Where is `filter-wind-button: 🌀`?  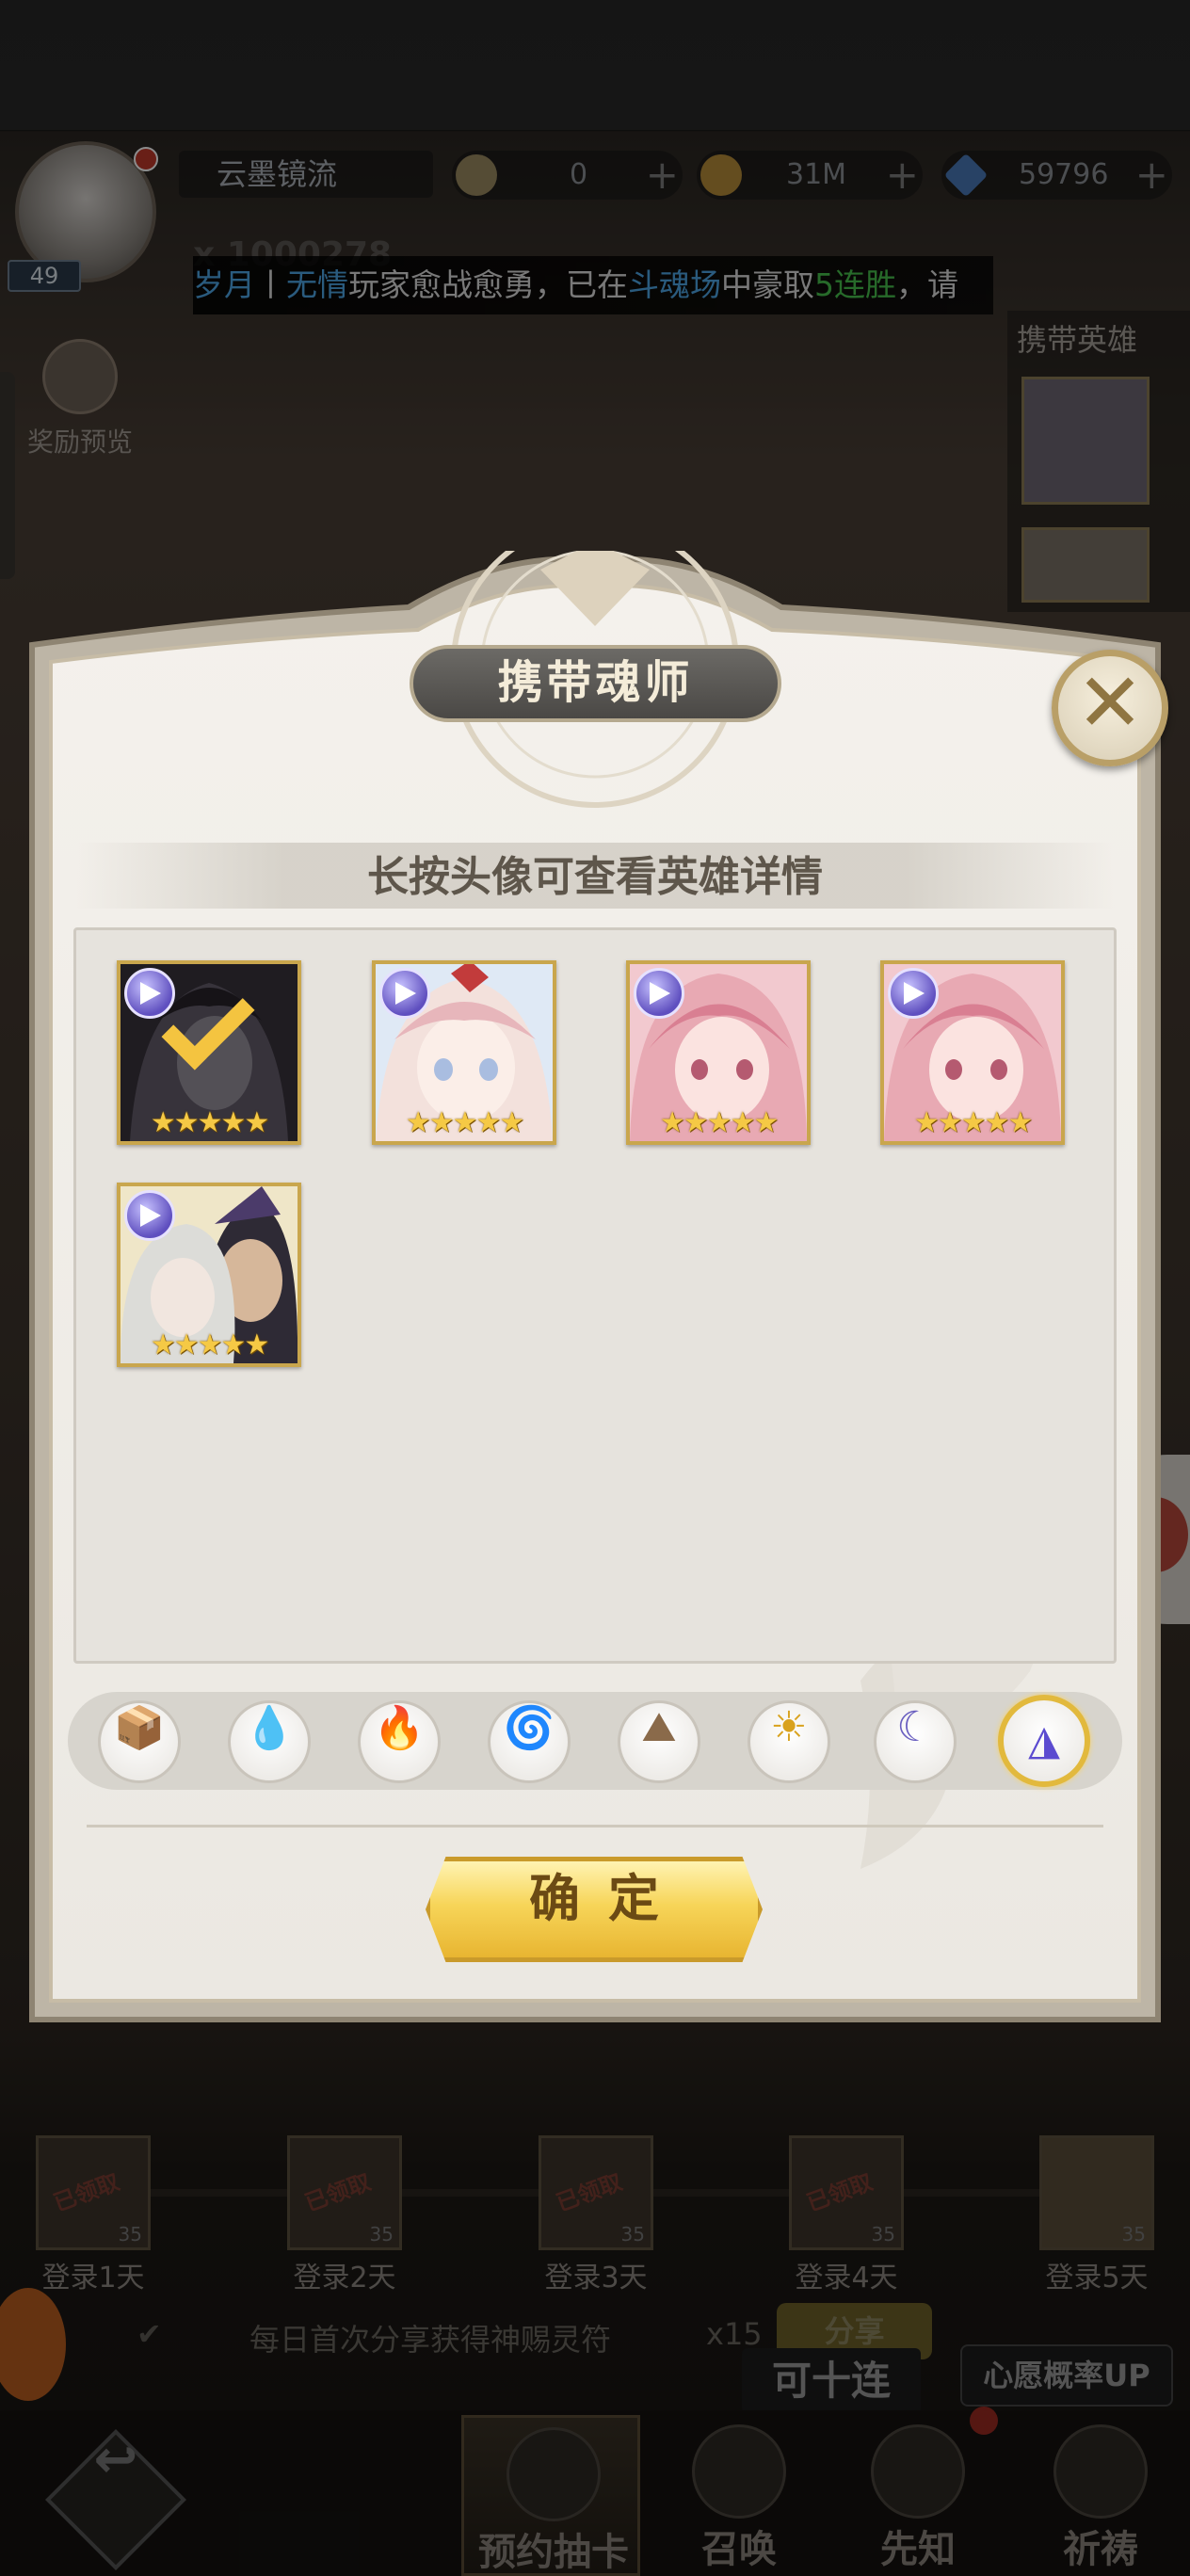
filter-wind-button: 🌀 is located at coordinates (529, 1741).